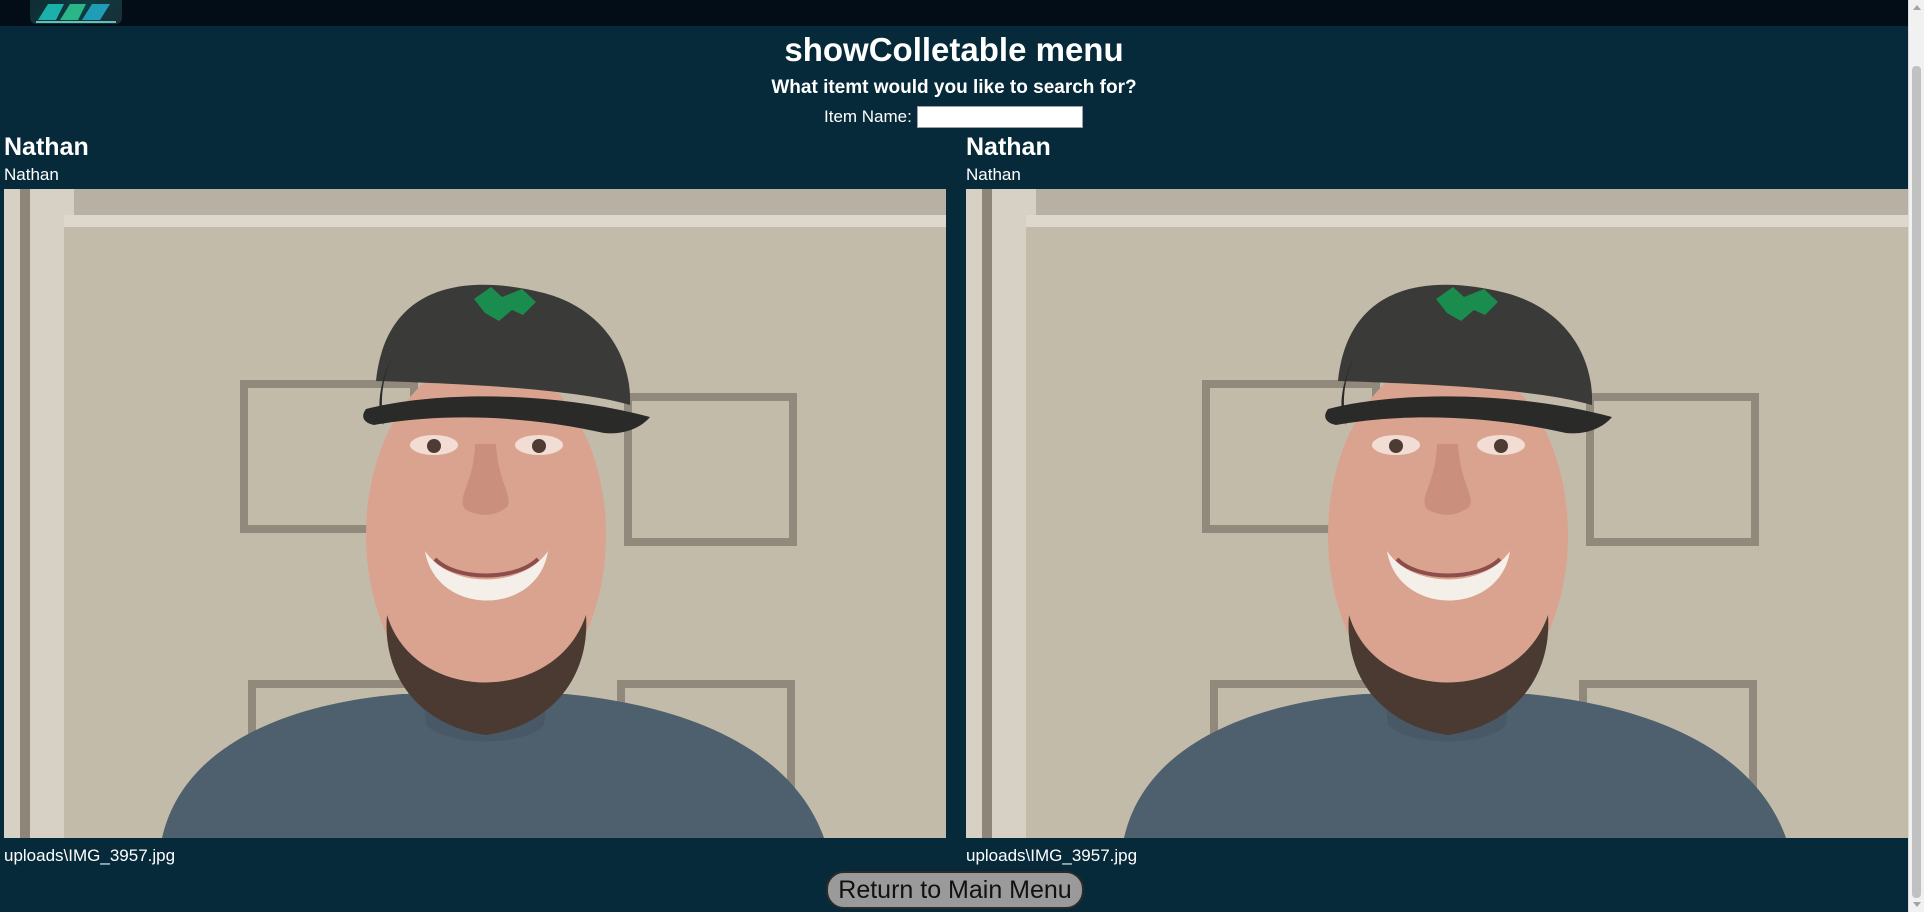 The image size is (1924, 912). Describe the element at coordinates (76, 12) in the screenshot. I see `app-logo-icon` at that location.